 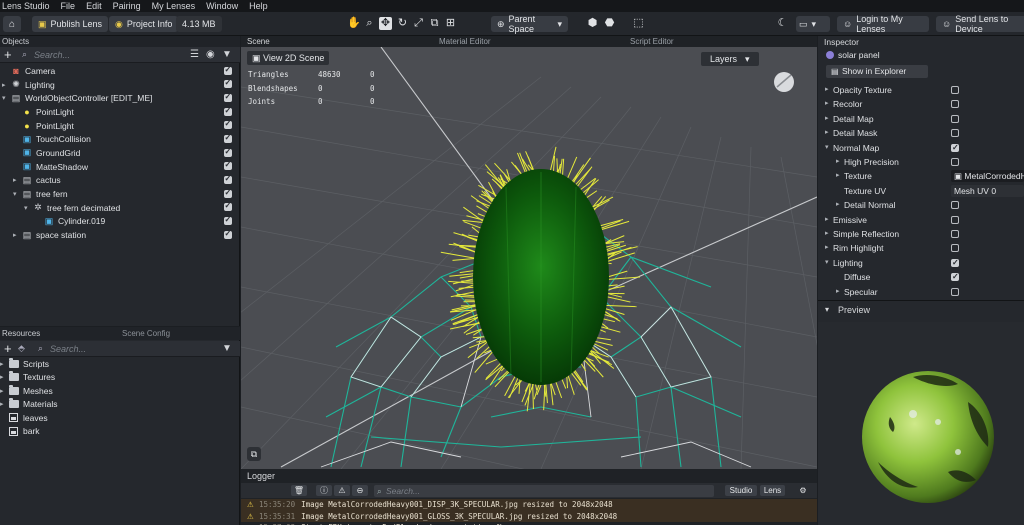 I want to click on publish-lens-button: ▣ Publish Lens, so click(x=70, y=24).